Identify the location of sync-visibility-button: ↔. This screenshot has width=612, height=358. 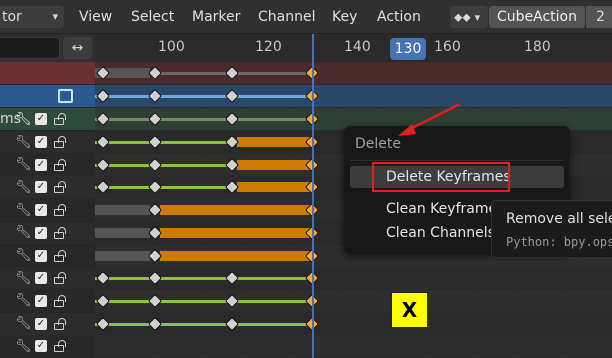
(77, 48).